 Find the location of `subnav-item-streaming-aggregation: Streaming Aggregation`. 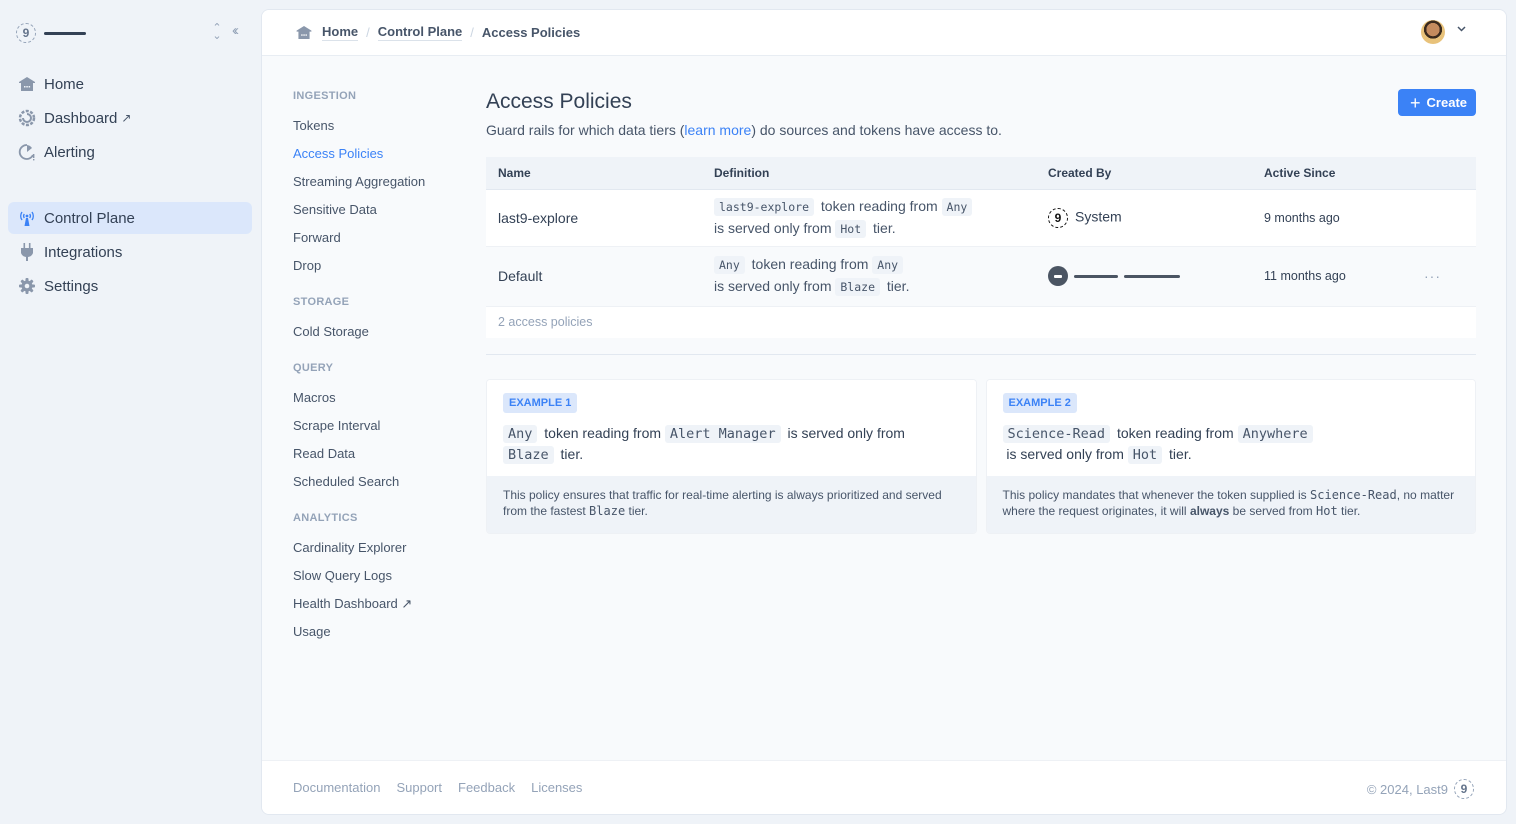

subnav-item-streaming-aggregation: Streaming Aggregation is located at coordinates (383, 188).